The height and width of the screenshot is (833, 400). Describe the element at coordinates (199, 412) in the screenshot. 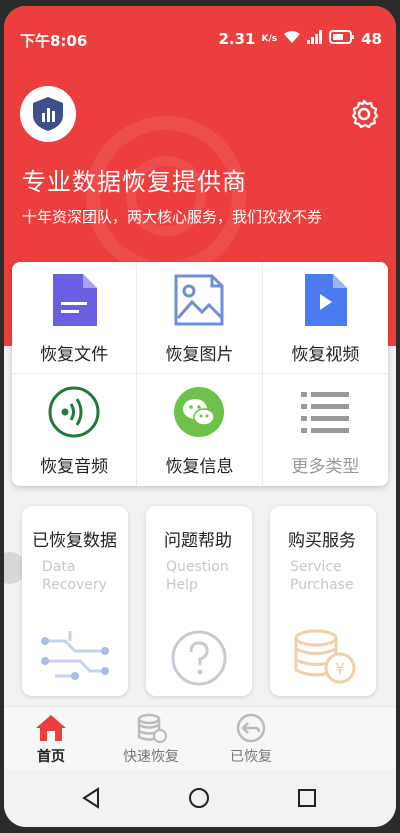

I see `wechat-icon` at that location.